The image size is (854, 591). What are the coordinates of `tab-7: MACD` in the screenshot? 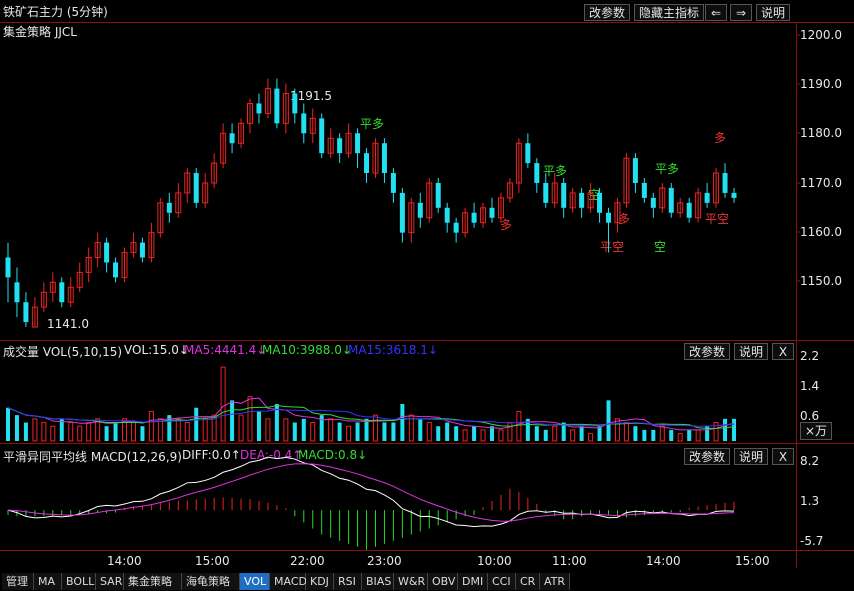 It's located at (288, 581).